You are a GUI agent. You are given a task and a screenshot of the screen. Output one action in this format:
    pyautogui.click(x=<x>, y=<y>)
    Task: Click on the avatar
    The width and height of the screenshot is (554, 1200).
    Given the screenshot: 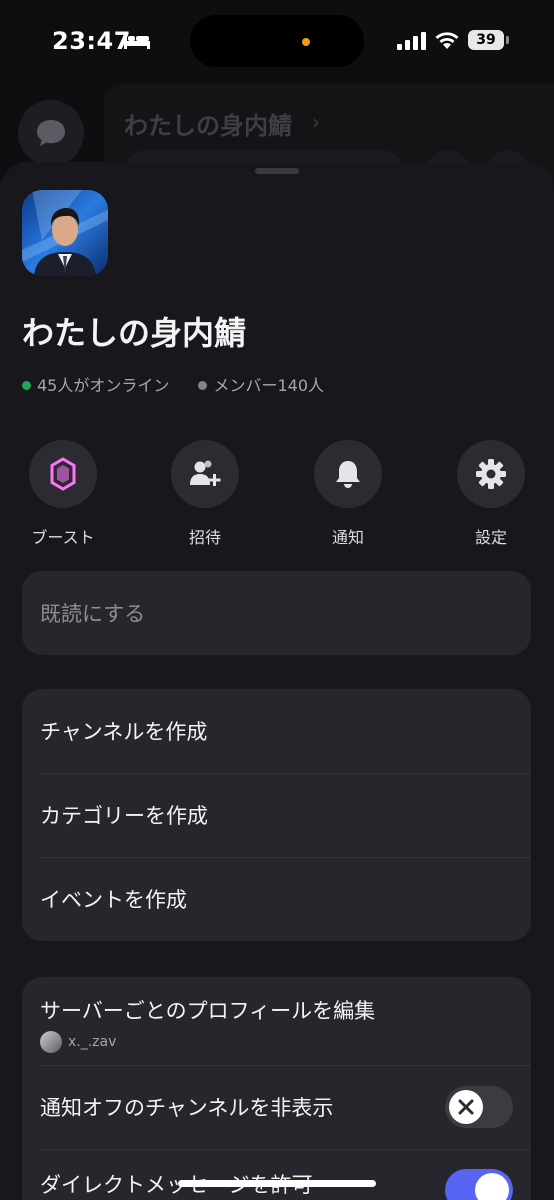 What is the action you would take?
    pyautogui.click(x=51, y=1042)
    